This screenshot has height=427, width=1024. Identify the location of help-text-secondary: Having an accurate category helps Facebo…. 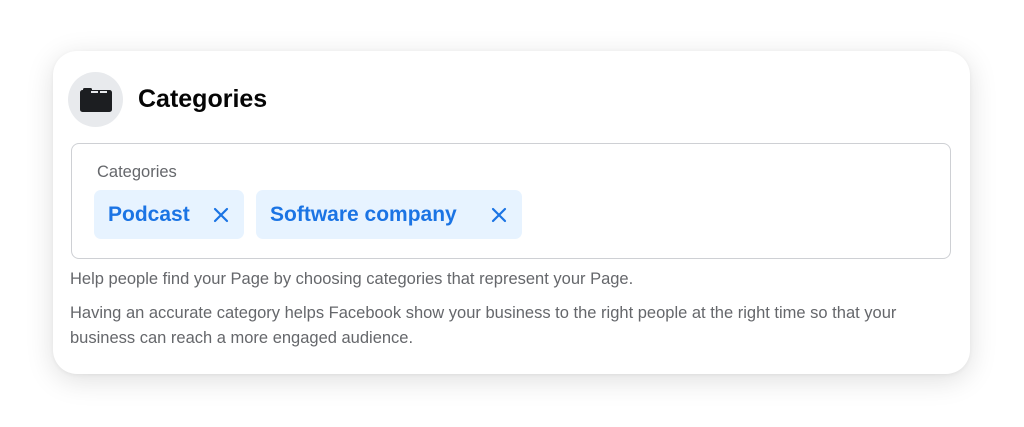
(483, 325).